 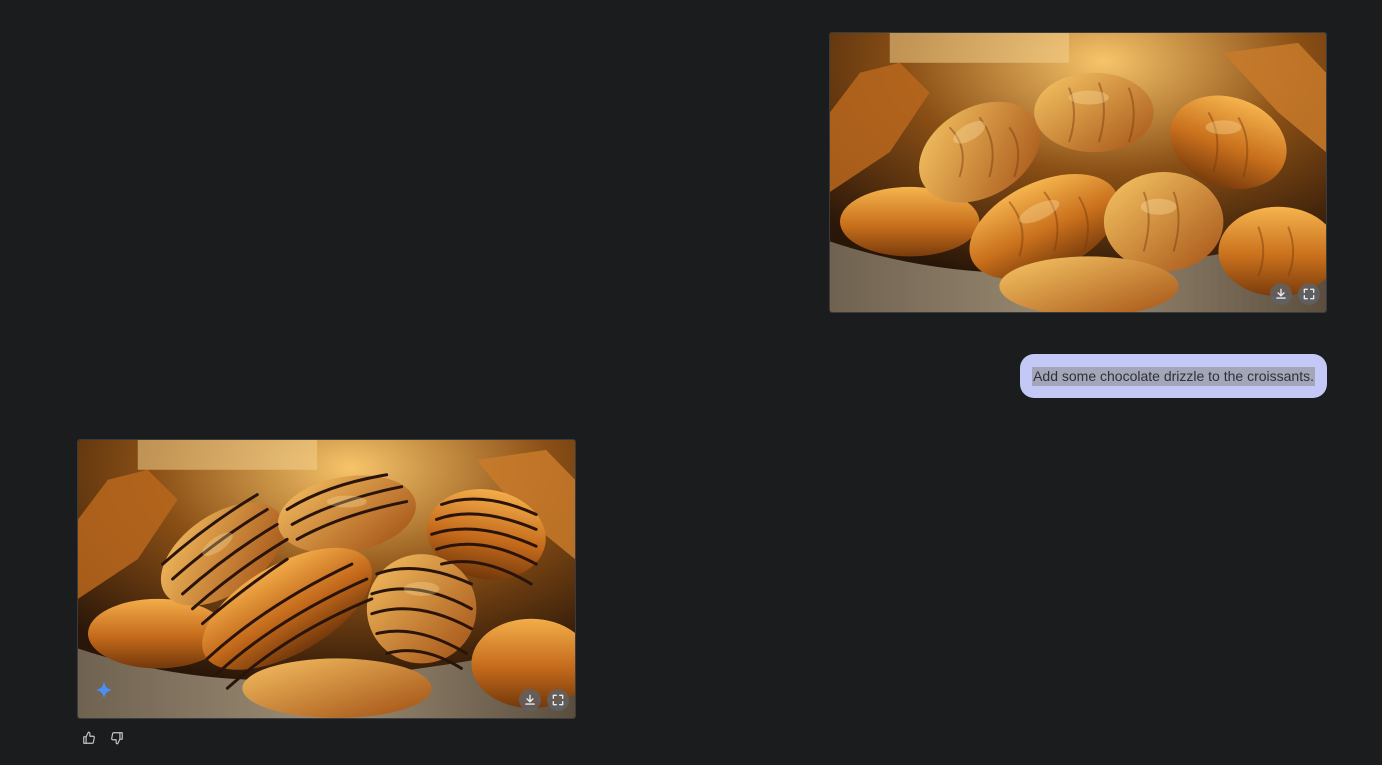 I want to click on thumbs-up-button, so click(x=89, y=738).